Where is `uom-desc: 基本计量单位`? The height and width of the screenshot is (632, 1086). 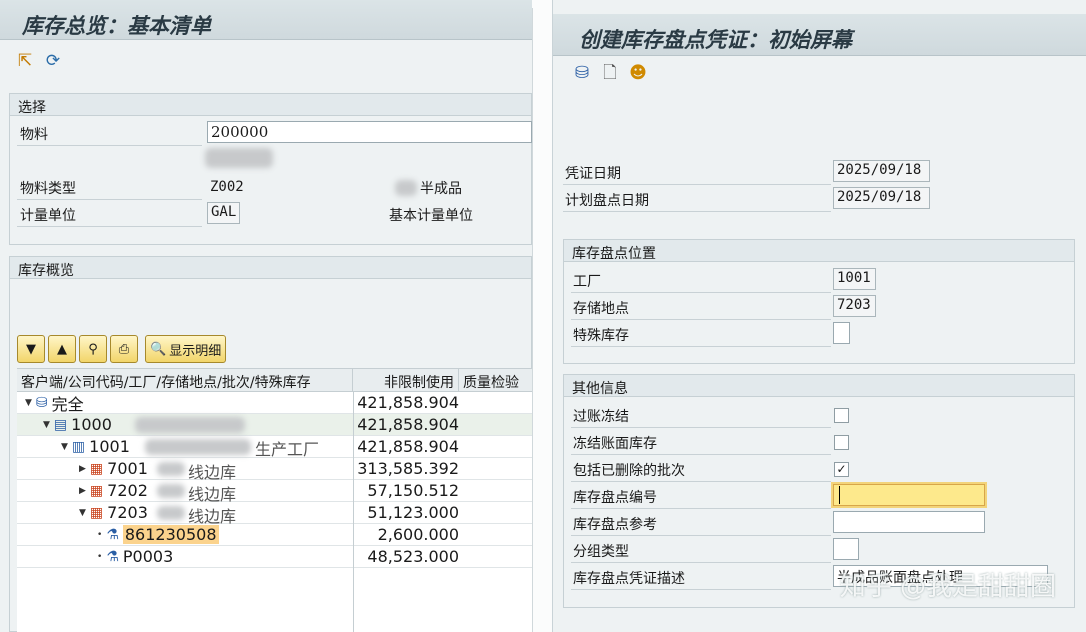 uom-desc: 基本计量单位 is located at coordinates (431, 216).